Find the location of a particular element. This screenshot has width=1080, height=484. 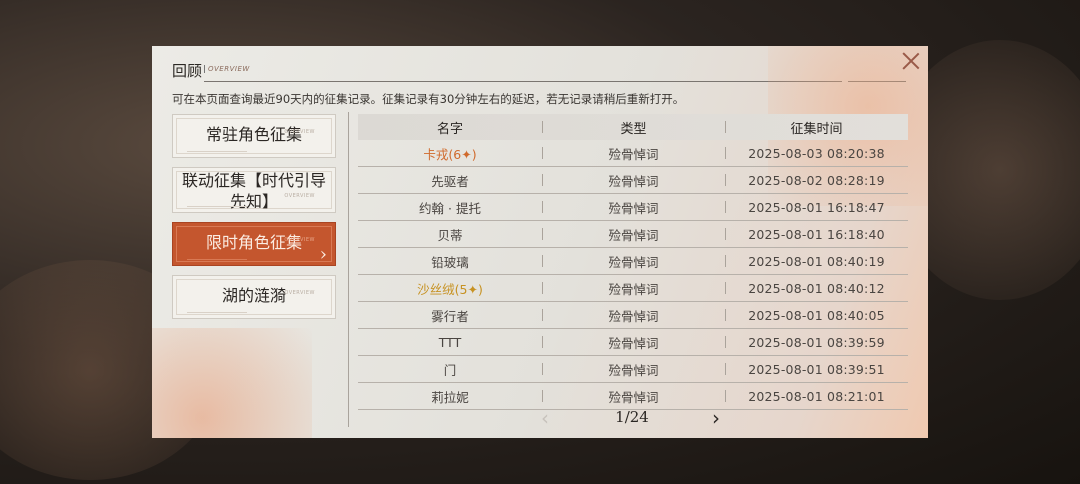

cell-time: 2025-08-01 08:40:19 is located at coordinates (816, 261).